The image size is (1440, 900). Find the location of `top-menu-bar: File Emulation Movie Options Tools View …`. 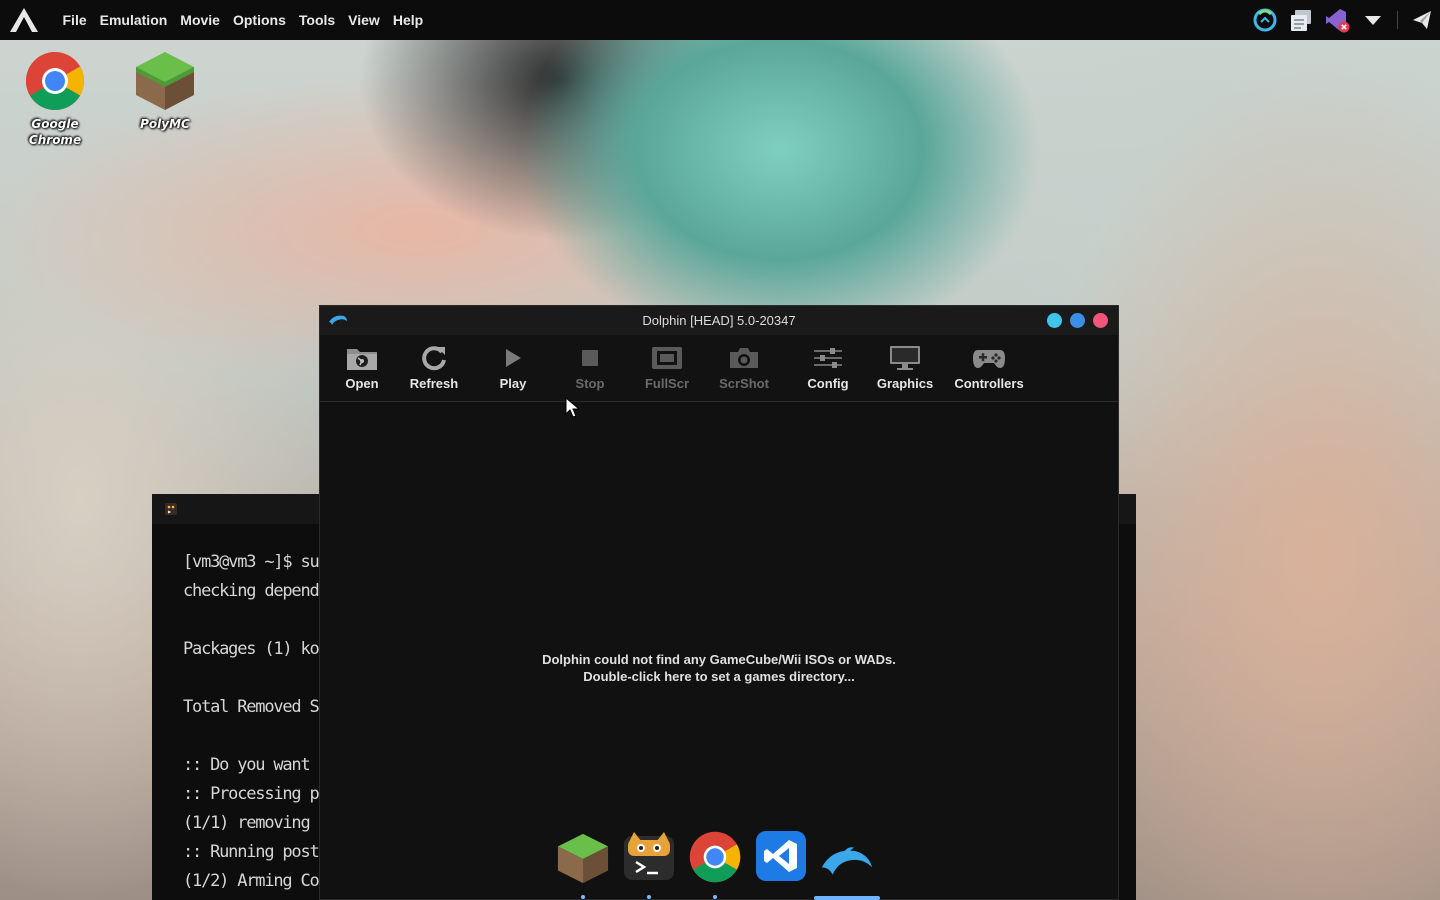

top-menu-bar: File Emulation Movie Options Tools View … is located at coordinates (720, 20).